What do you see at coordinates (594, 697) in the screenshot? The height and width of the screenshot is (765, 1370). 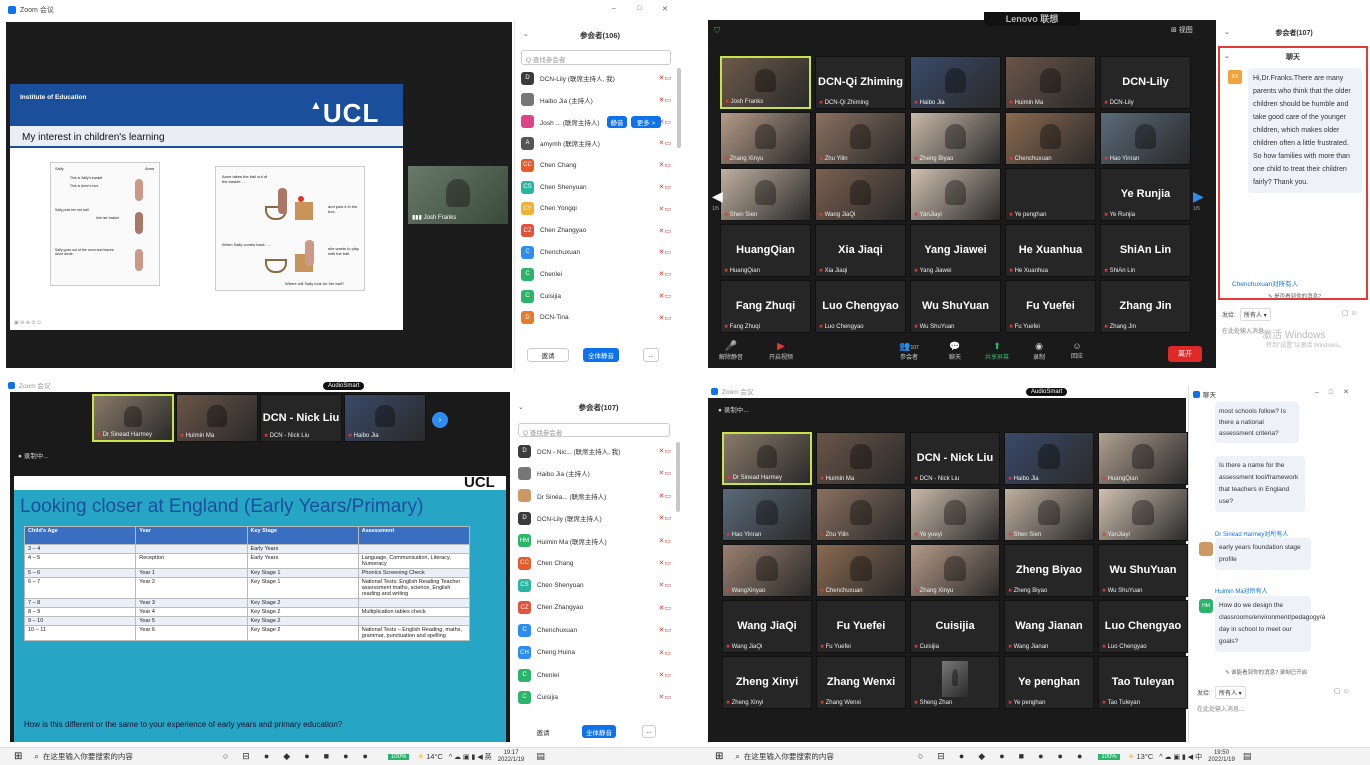 I see `participant-row: C Cuisijia ✕▭` at bounding box center [594, 697].